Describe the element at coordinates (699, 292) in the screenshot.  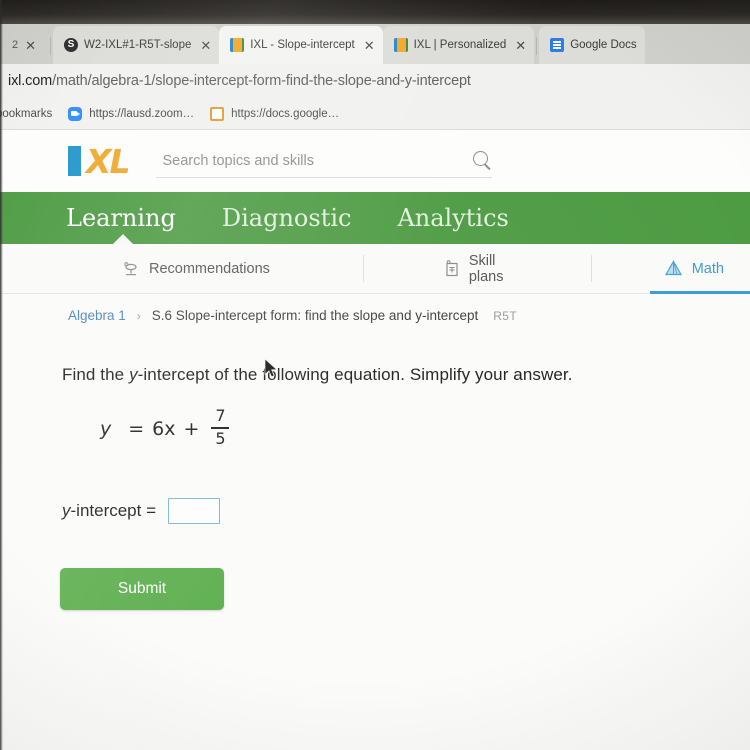
I see `active-tab-underline` at that location.